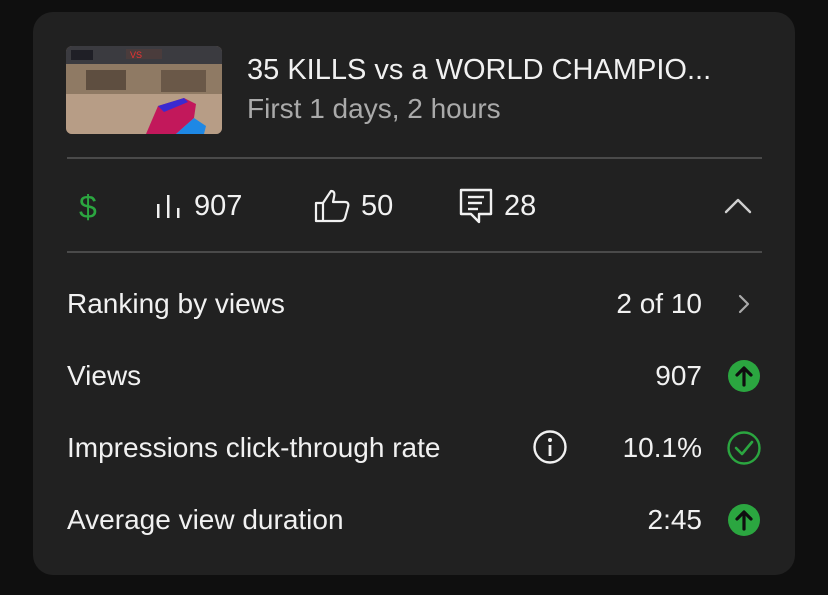 The height and width of the screenshot is (595, 828). What do you see at coordinates (662, 447) in the screenshot?
I see `metric-value: 10.1%` at bounding box center [662, 447].